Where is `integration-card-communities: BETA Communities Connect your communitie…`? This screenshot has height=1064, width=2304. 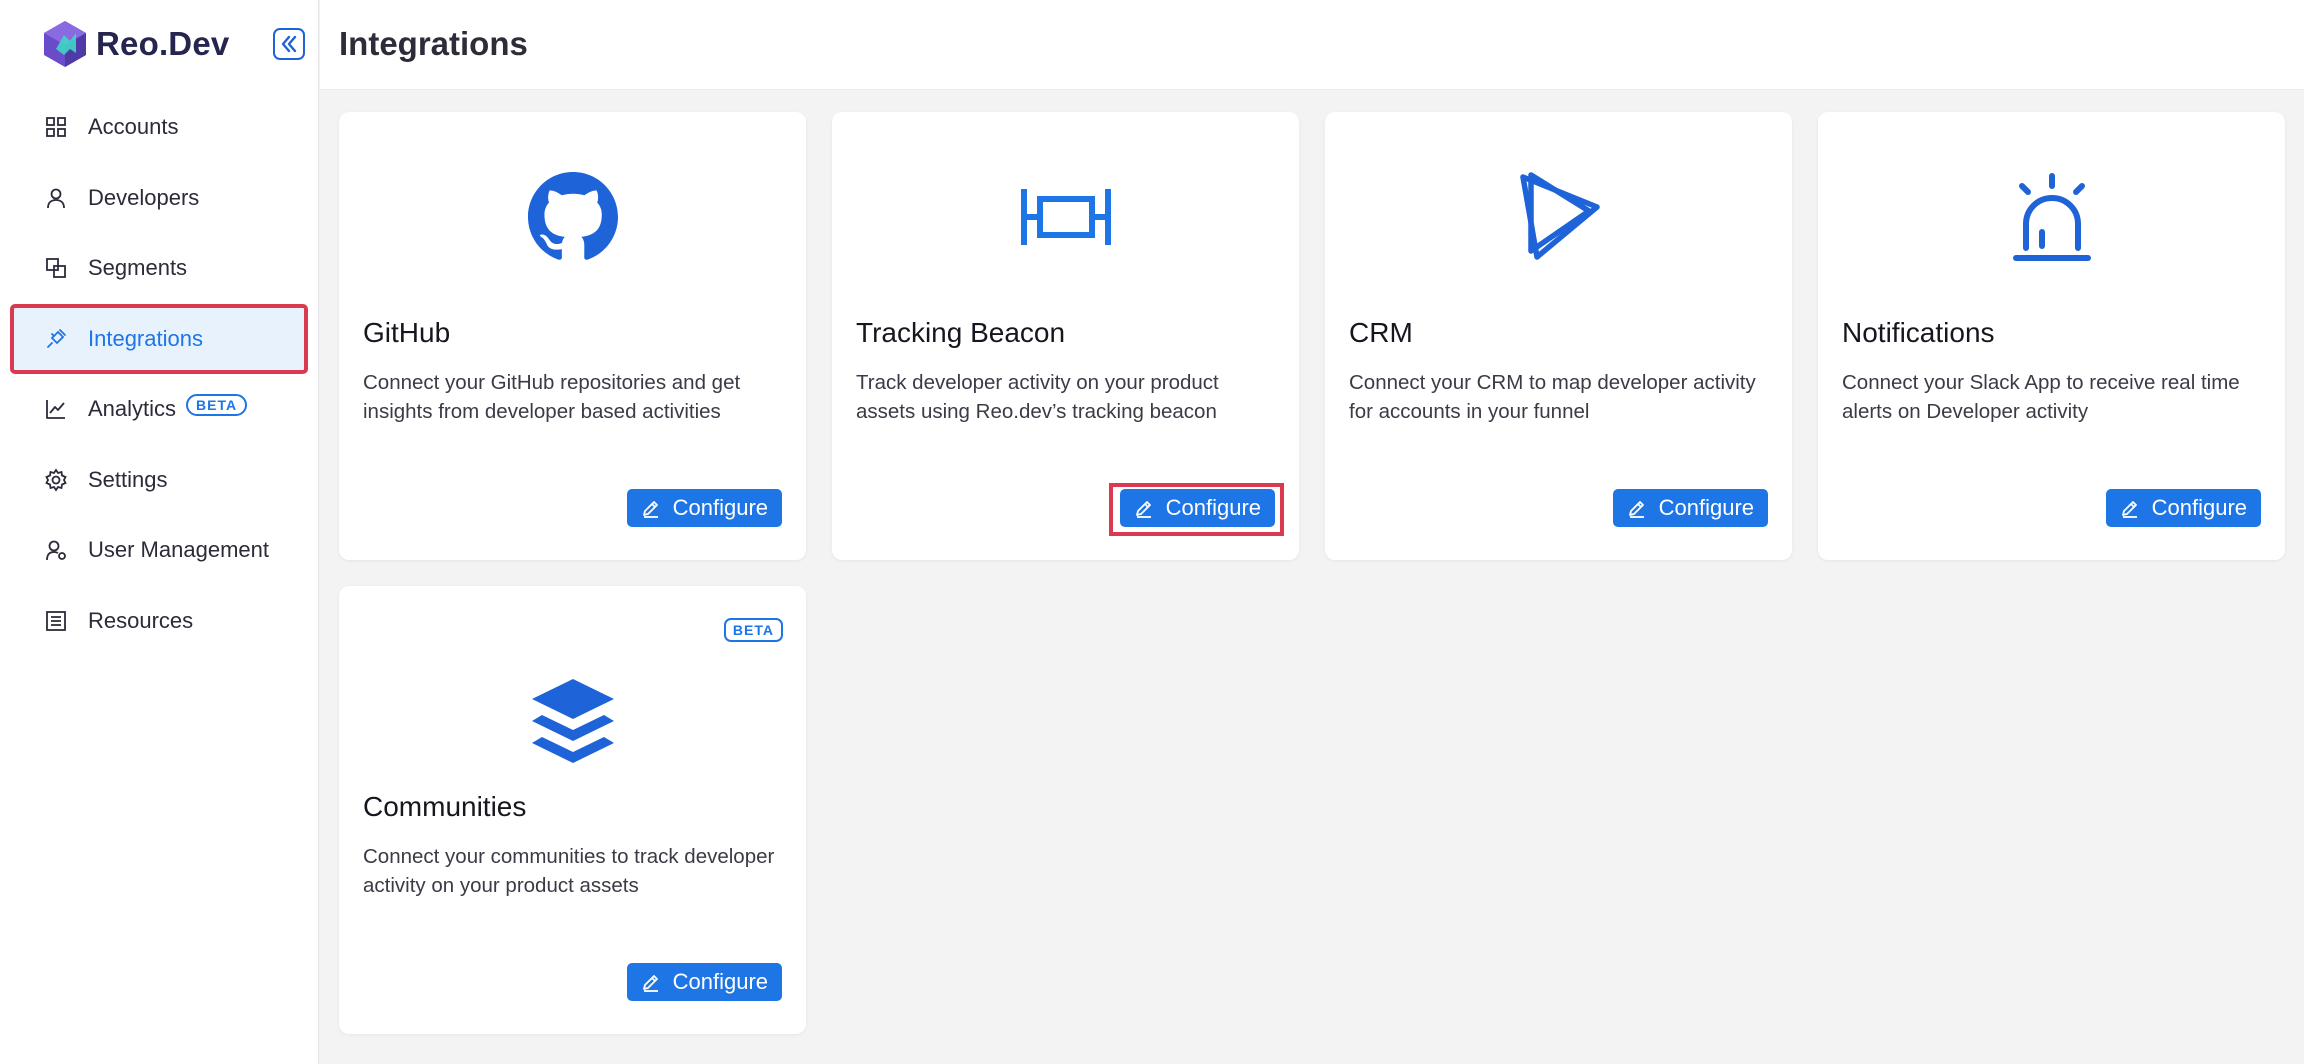 integration-card-communities: BETA Communities Connect your communitie… is located at coordinates (572, 810).